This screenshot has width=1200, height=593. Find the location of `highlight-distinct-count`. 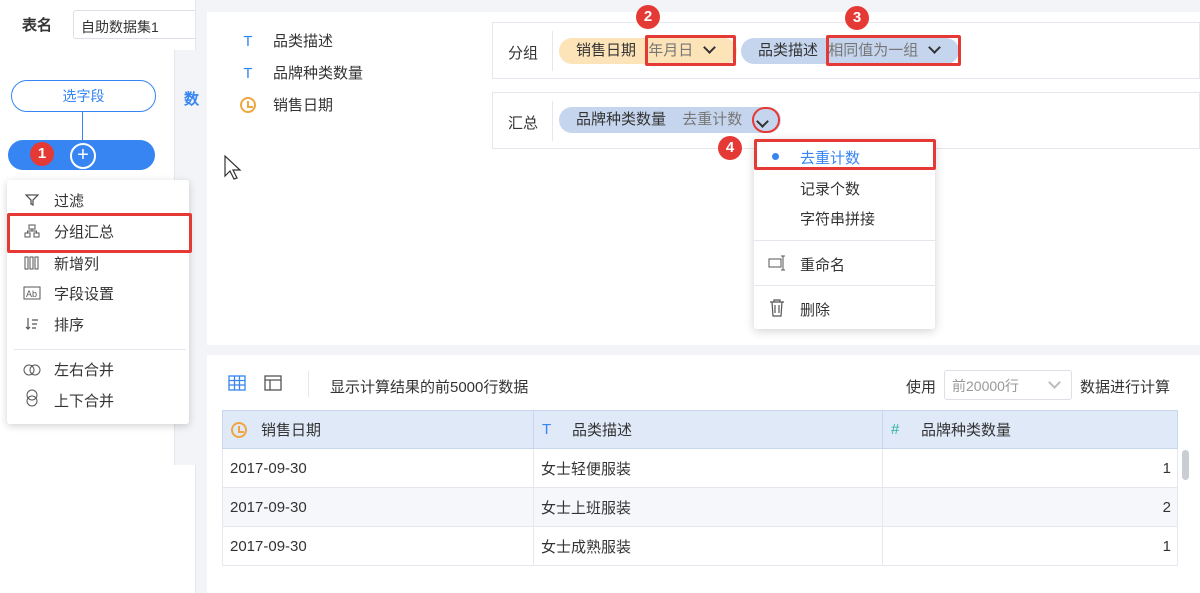

highlight-distinct-count is located at coordinates (845, 154).